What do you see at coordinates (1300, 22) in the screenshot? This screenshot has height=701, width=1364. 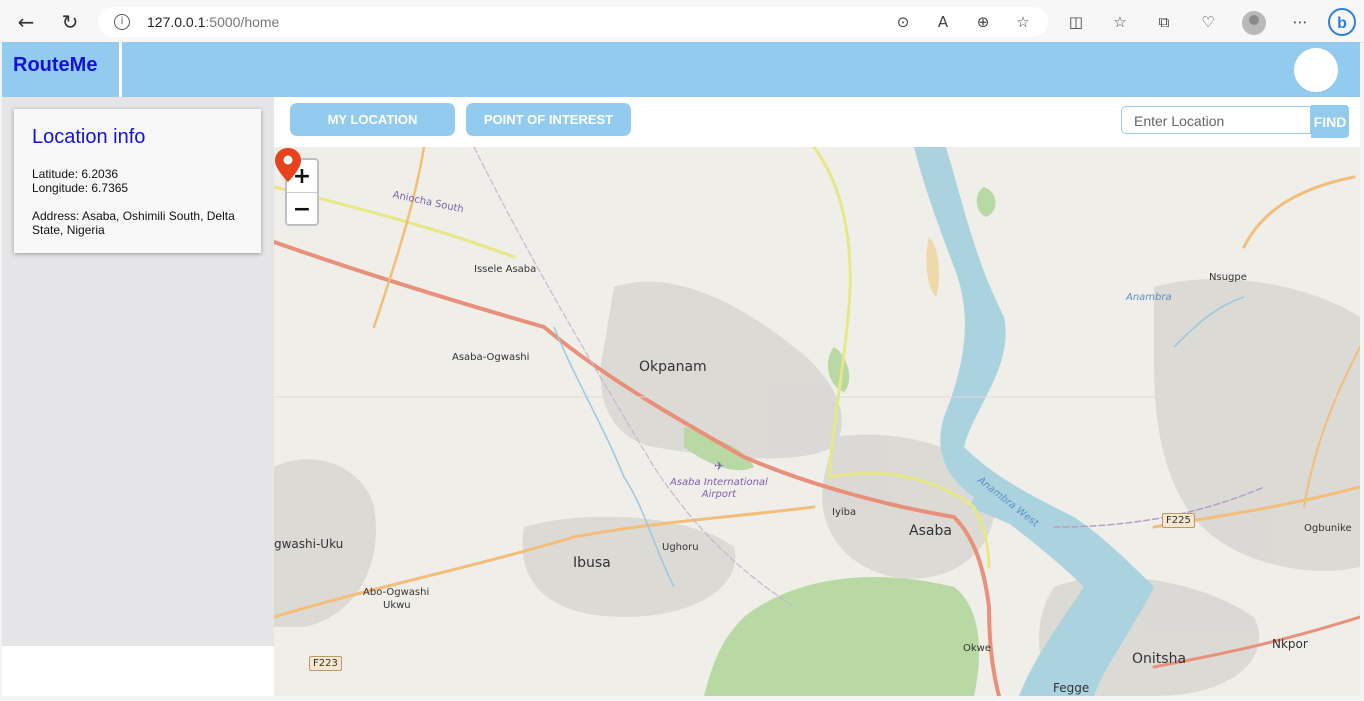 I see `more-icon: ⋯` at bounding box center [1300, 22].